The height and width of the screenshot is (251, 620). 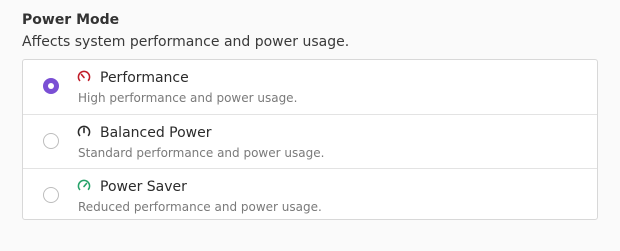 What do you see at coordinates (188, 98) in the screenshot?
I see `option-description: High performance and power usage.` at bounding box center [188, 98].